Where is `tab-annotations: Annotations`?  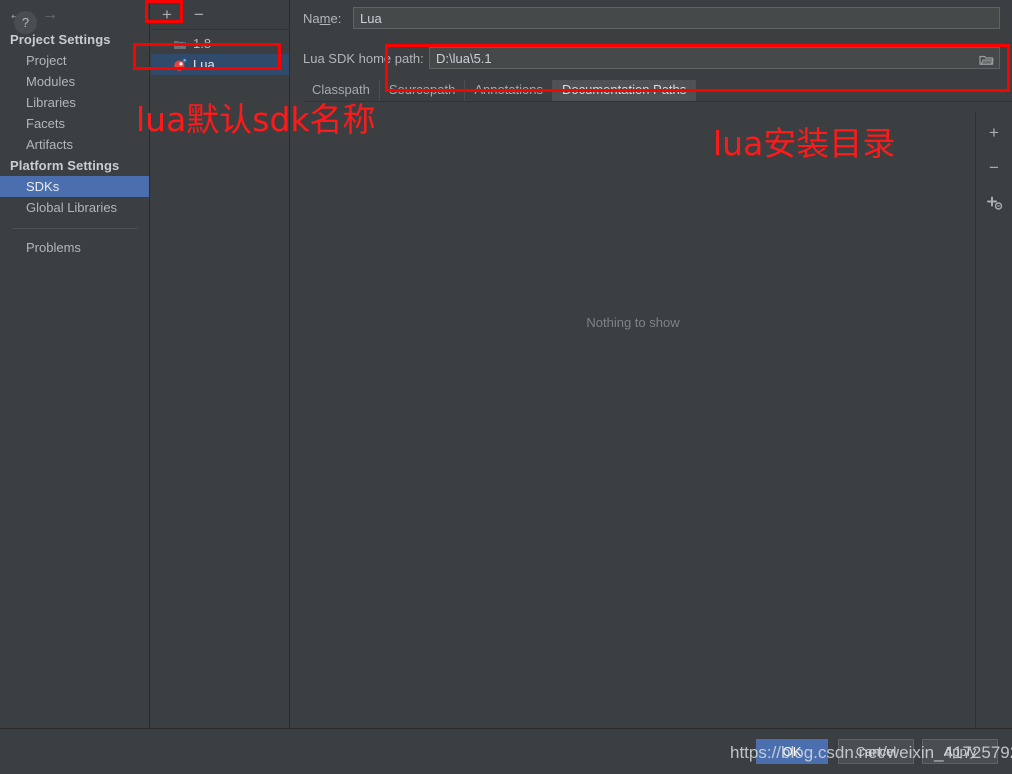
tab-annotations: Annotations is located at coordinates (509, 90).